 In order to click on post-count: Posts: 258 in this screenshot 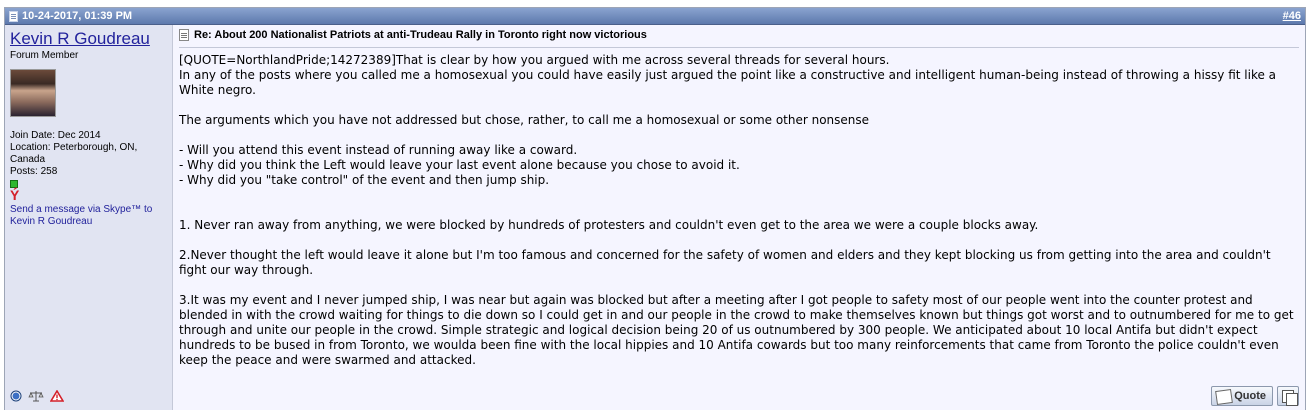, I will do `click(34, 171)`.